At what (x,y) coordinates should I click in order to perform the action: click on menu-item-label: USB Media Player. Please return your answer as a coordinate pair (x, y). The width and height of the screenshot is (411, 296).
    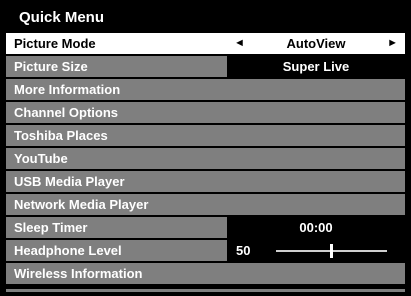
    Looking at the image, I should click on (69, 181).